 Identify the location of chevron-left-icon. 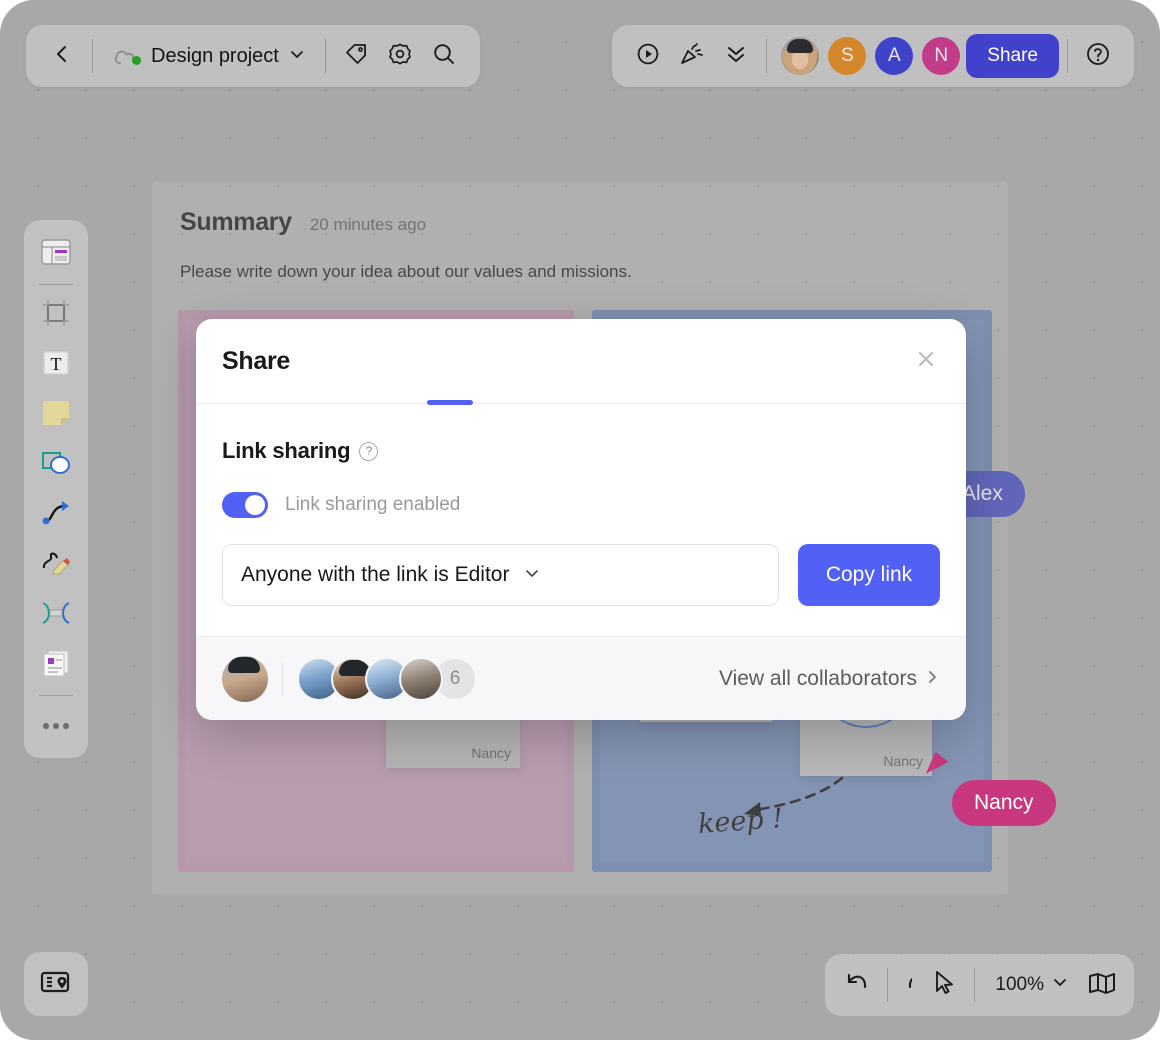
(62, 56).